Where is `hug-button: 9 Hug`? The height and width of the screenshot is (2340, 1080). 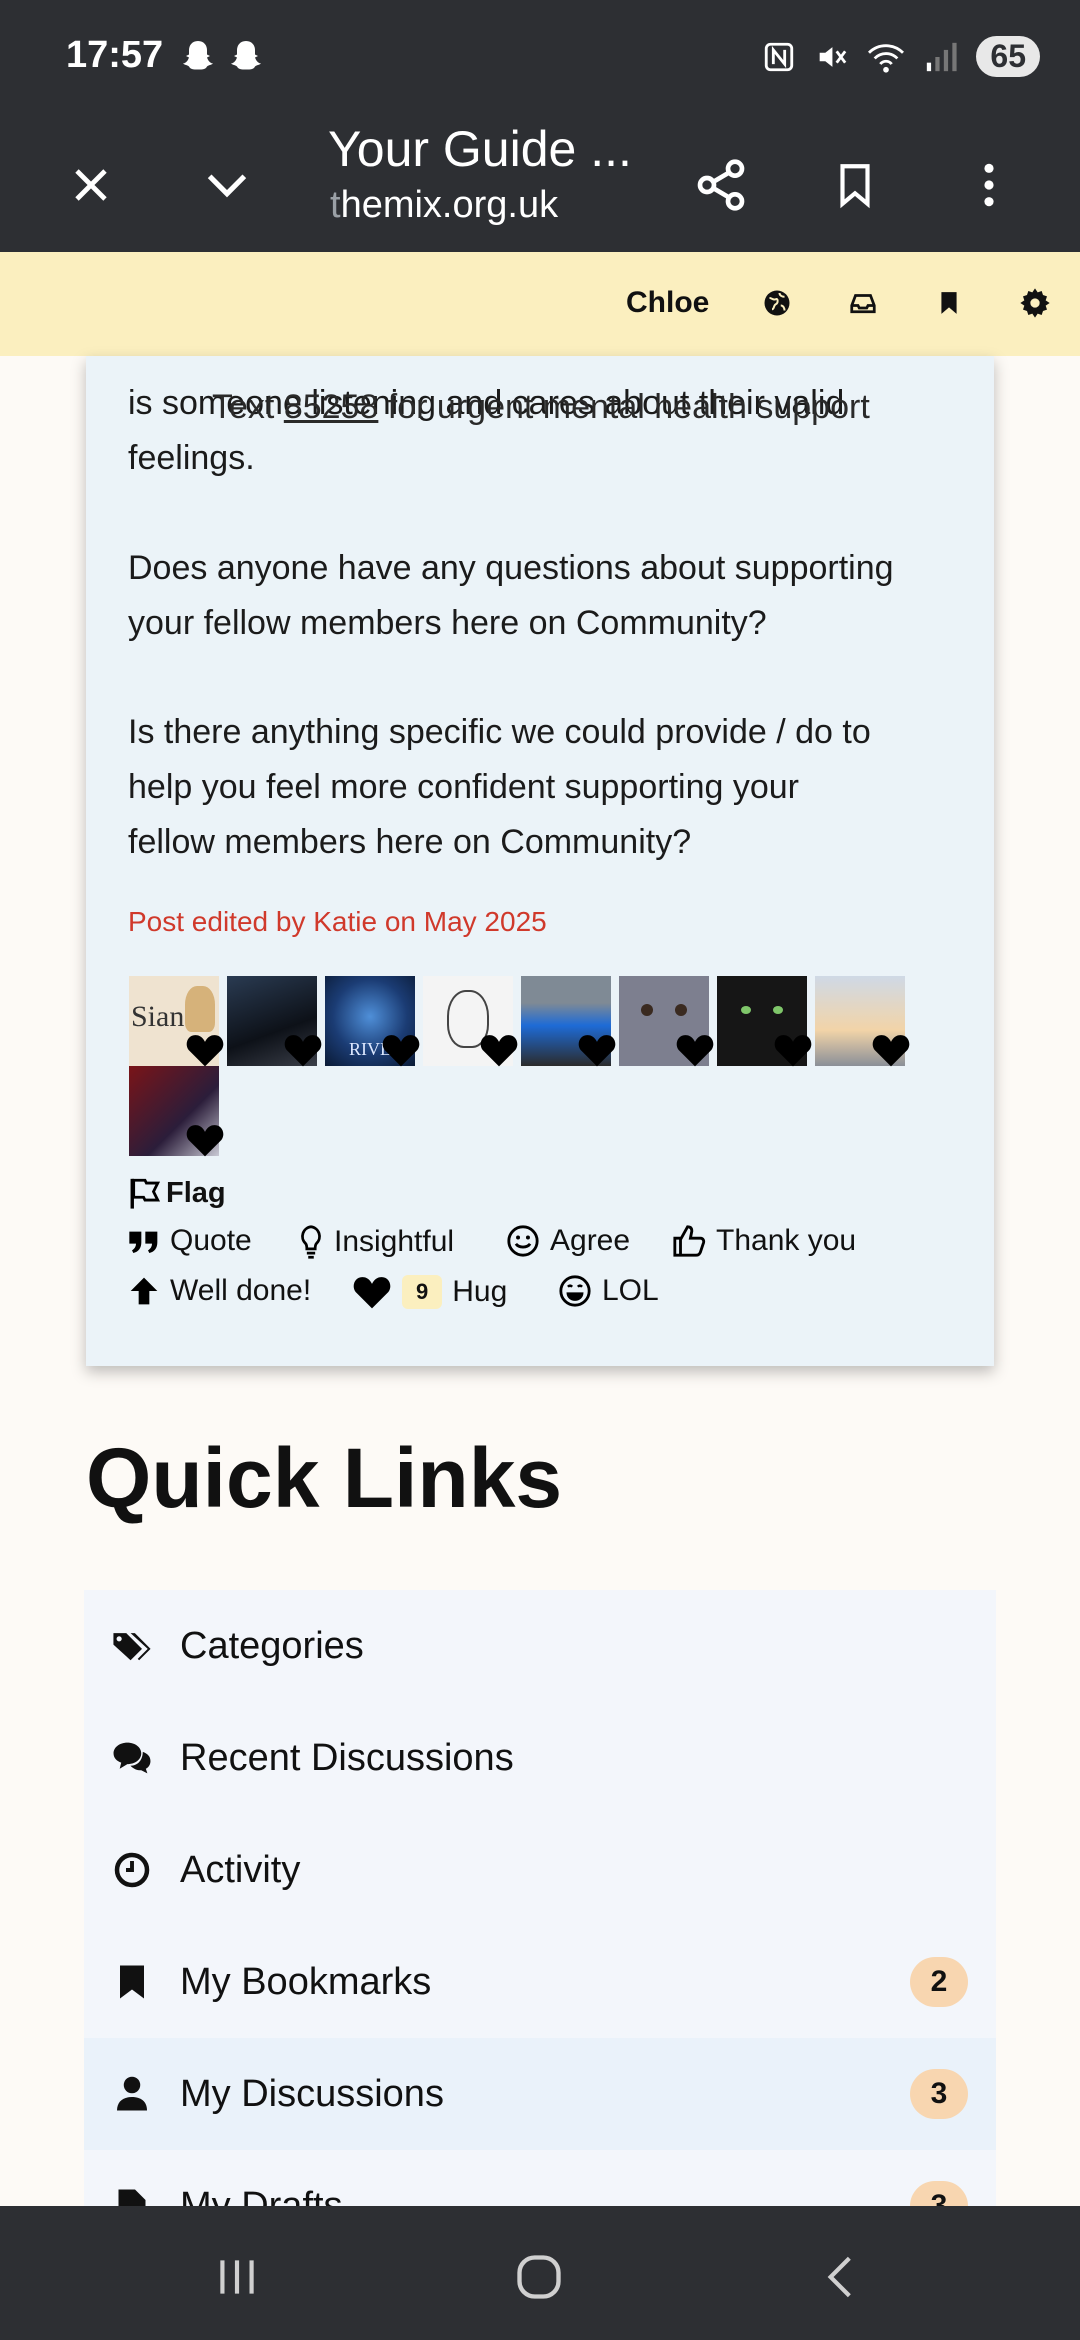 hug-button: 9 Hug is located at coordinates (429, 1292).